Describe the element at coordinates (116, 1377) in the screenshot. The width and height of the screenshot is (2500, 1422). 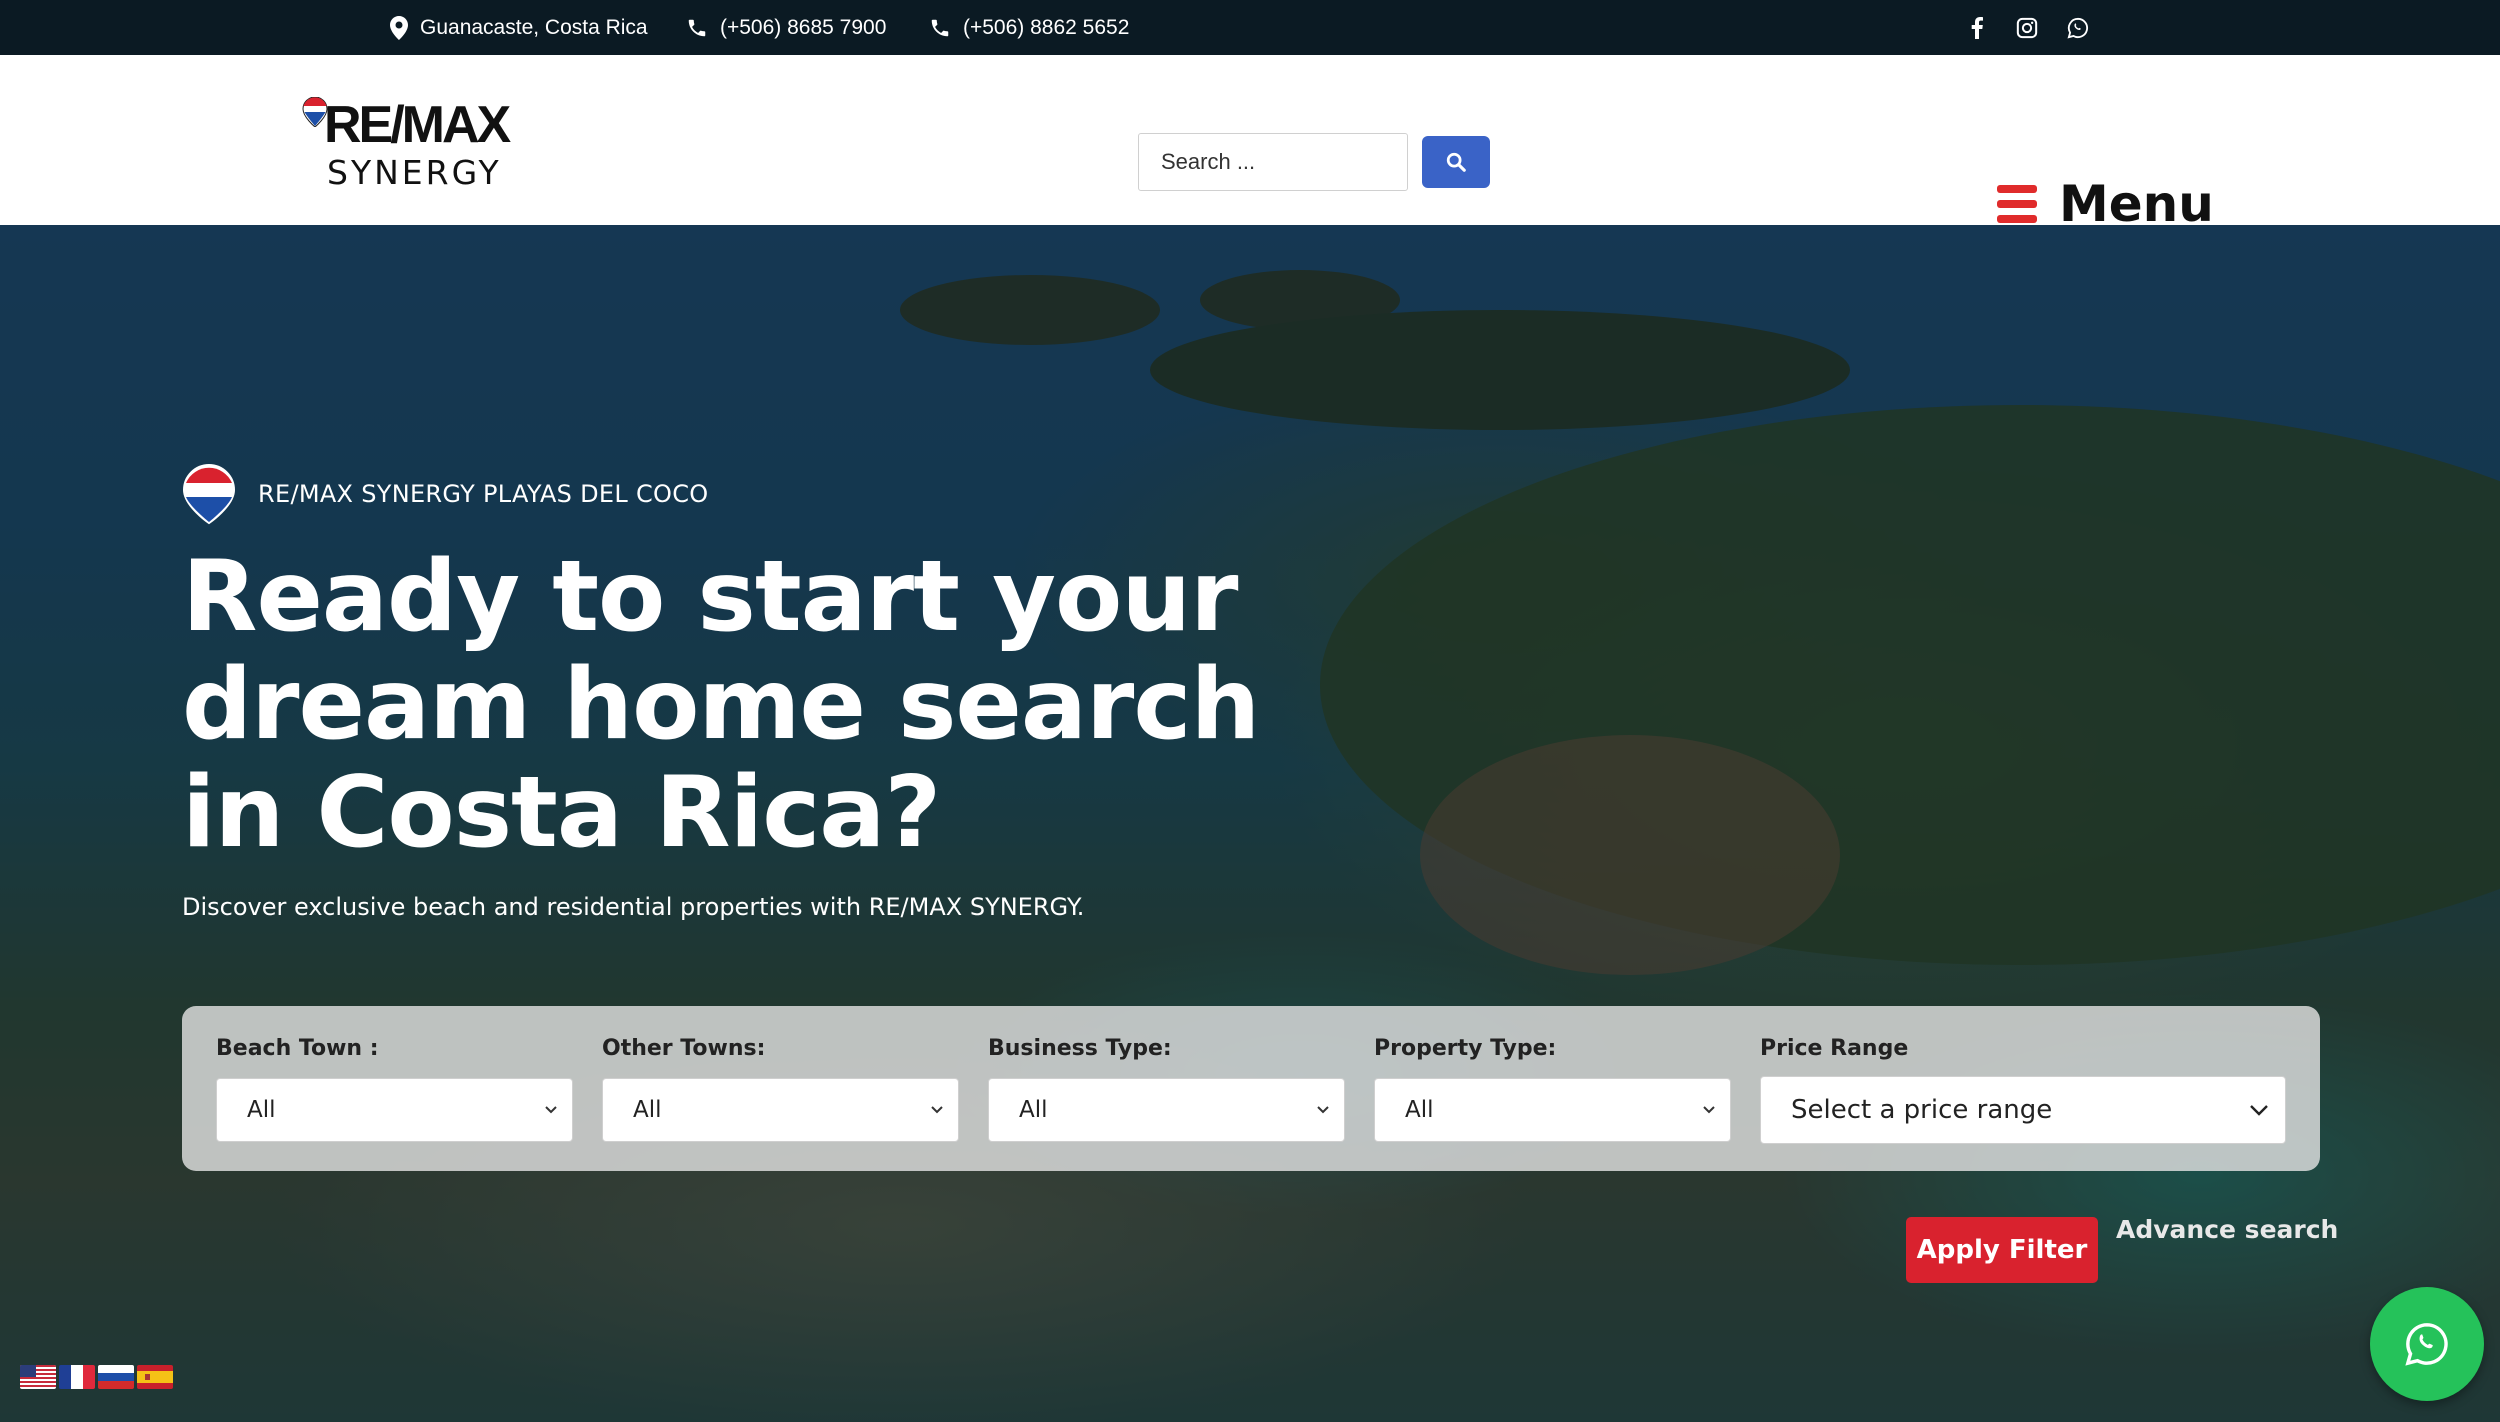
I see `flag-ru-icon` at that location.